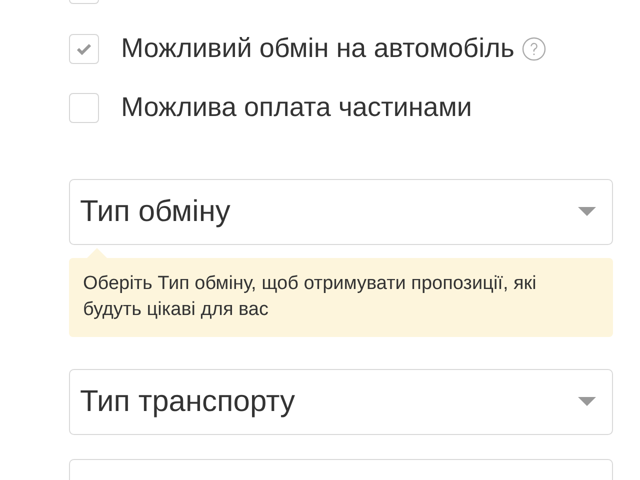  I want to click on checkbox-label: Можливий обмін на автомобіль, so click(317, 48).